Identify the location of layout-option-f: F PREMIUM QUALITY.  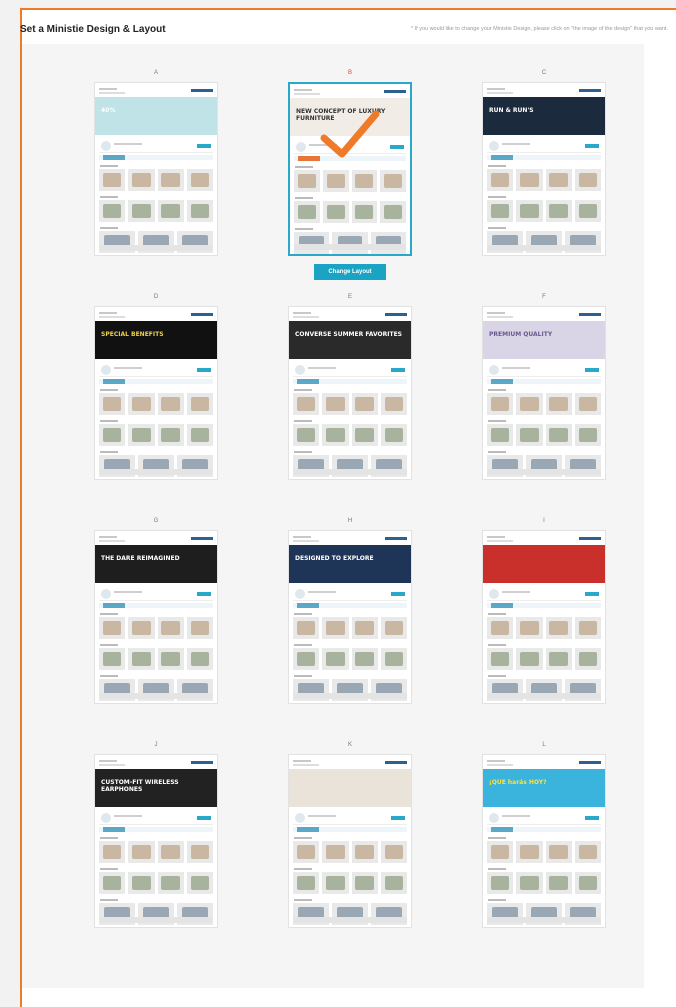
(544, 401).